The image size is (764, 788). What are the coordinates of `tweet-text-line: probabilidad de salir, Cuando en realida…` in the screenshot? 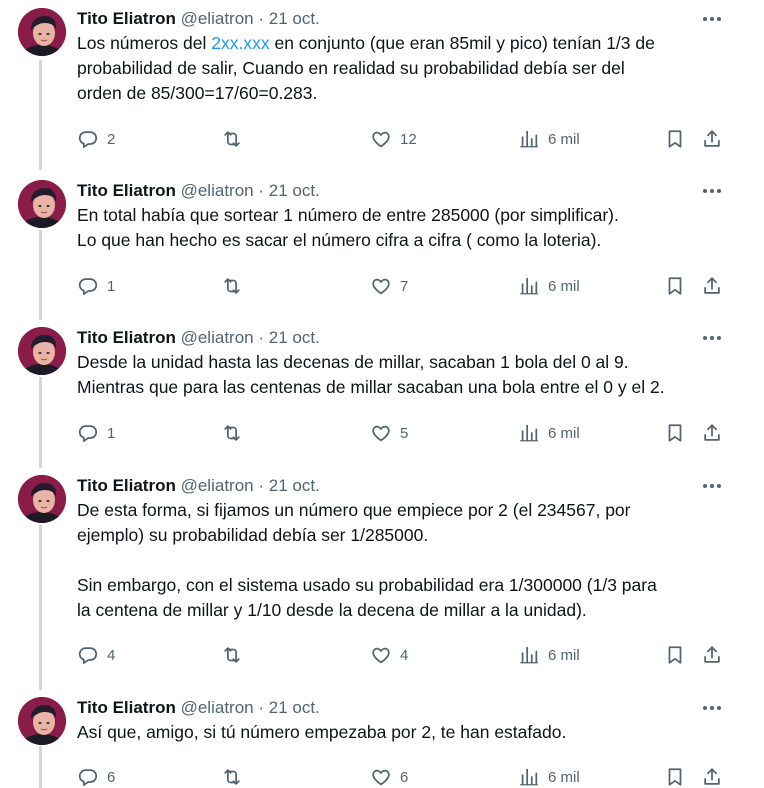 It's located at (351, 68).